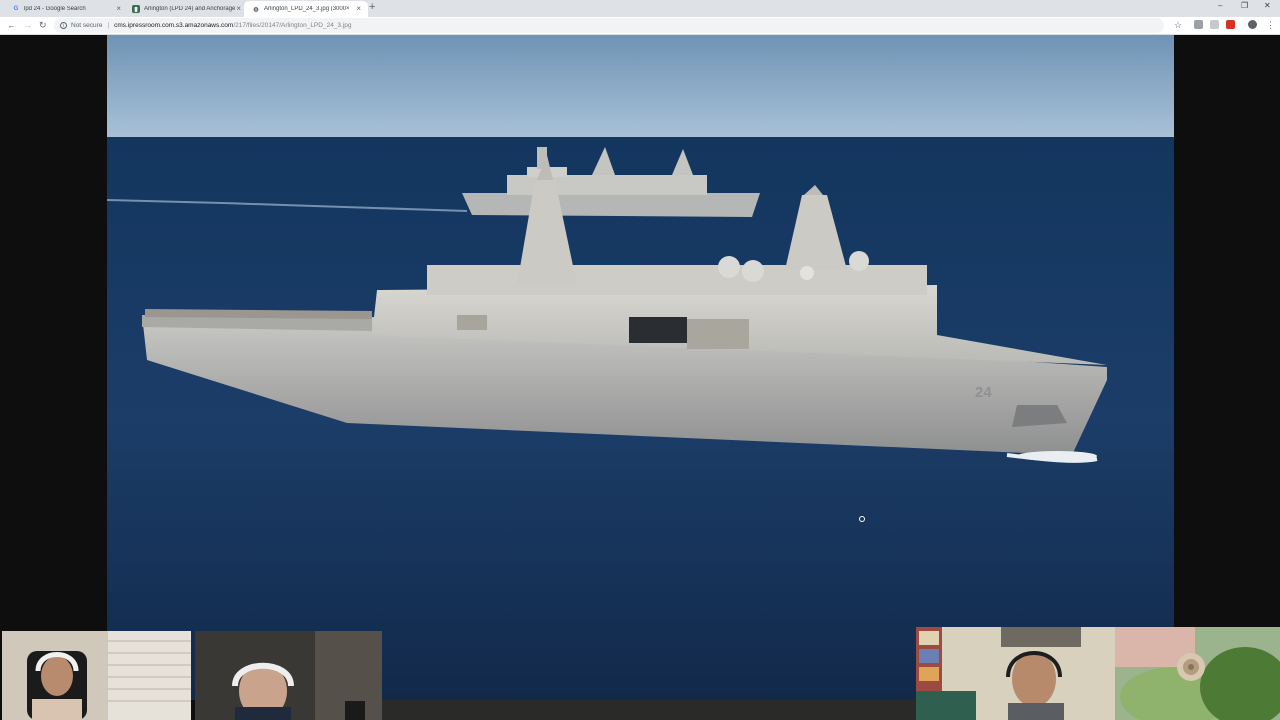  I want to click on google-icon: G, so click(16, 9).